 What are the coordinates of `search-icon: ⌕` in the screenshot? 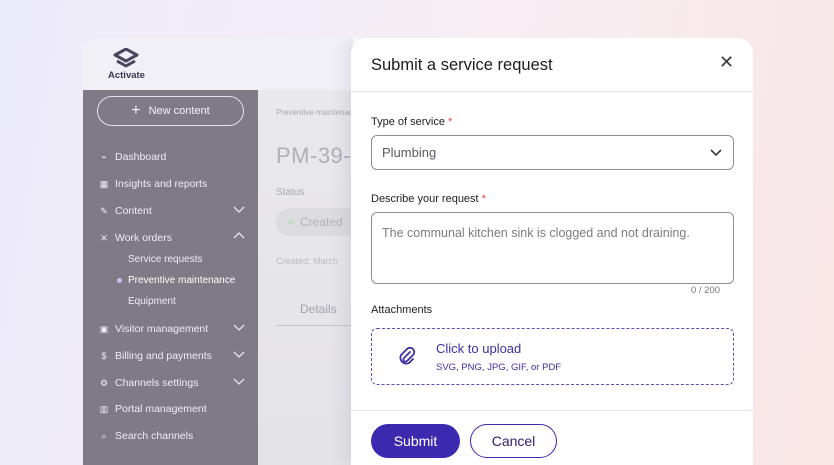 It's located at (104, 435).